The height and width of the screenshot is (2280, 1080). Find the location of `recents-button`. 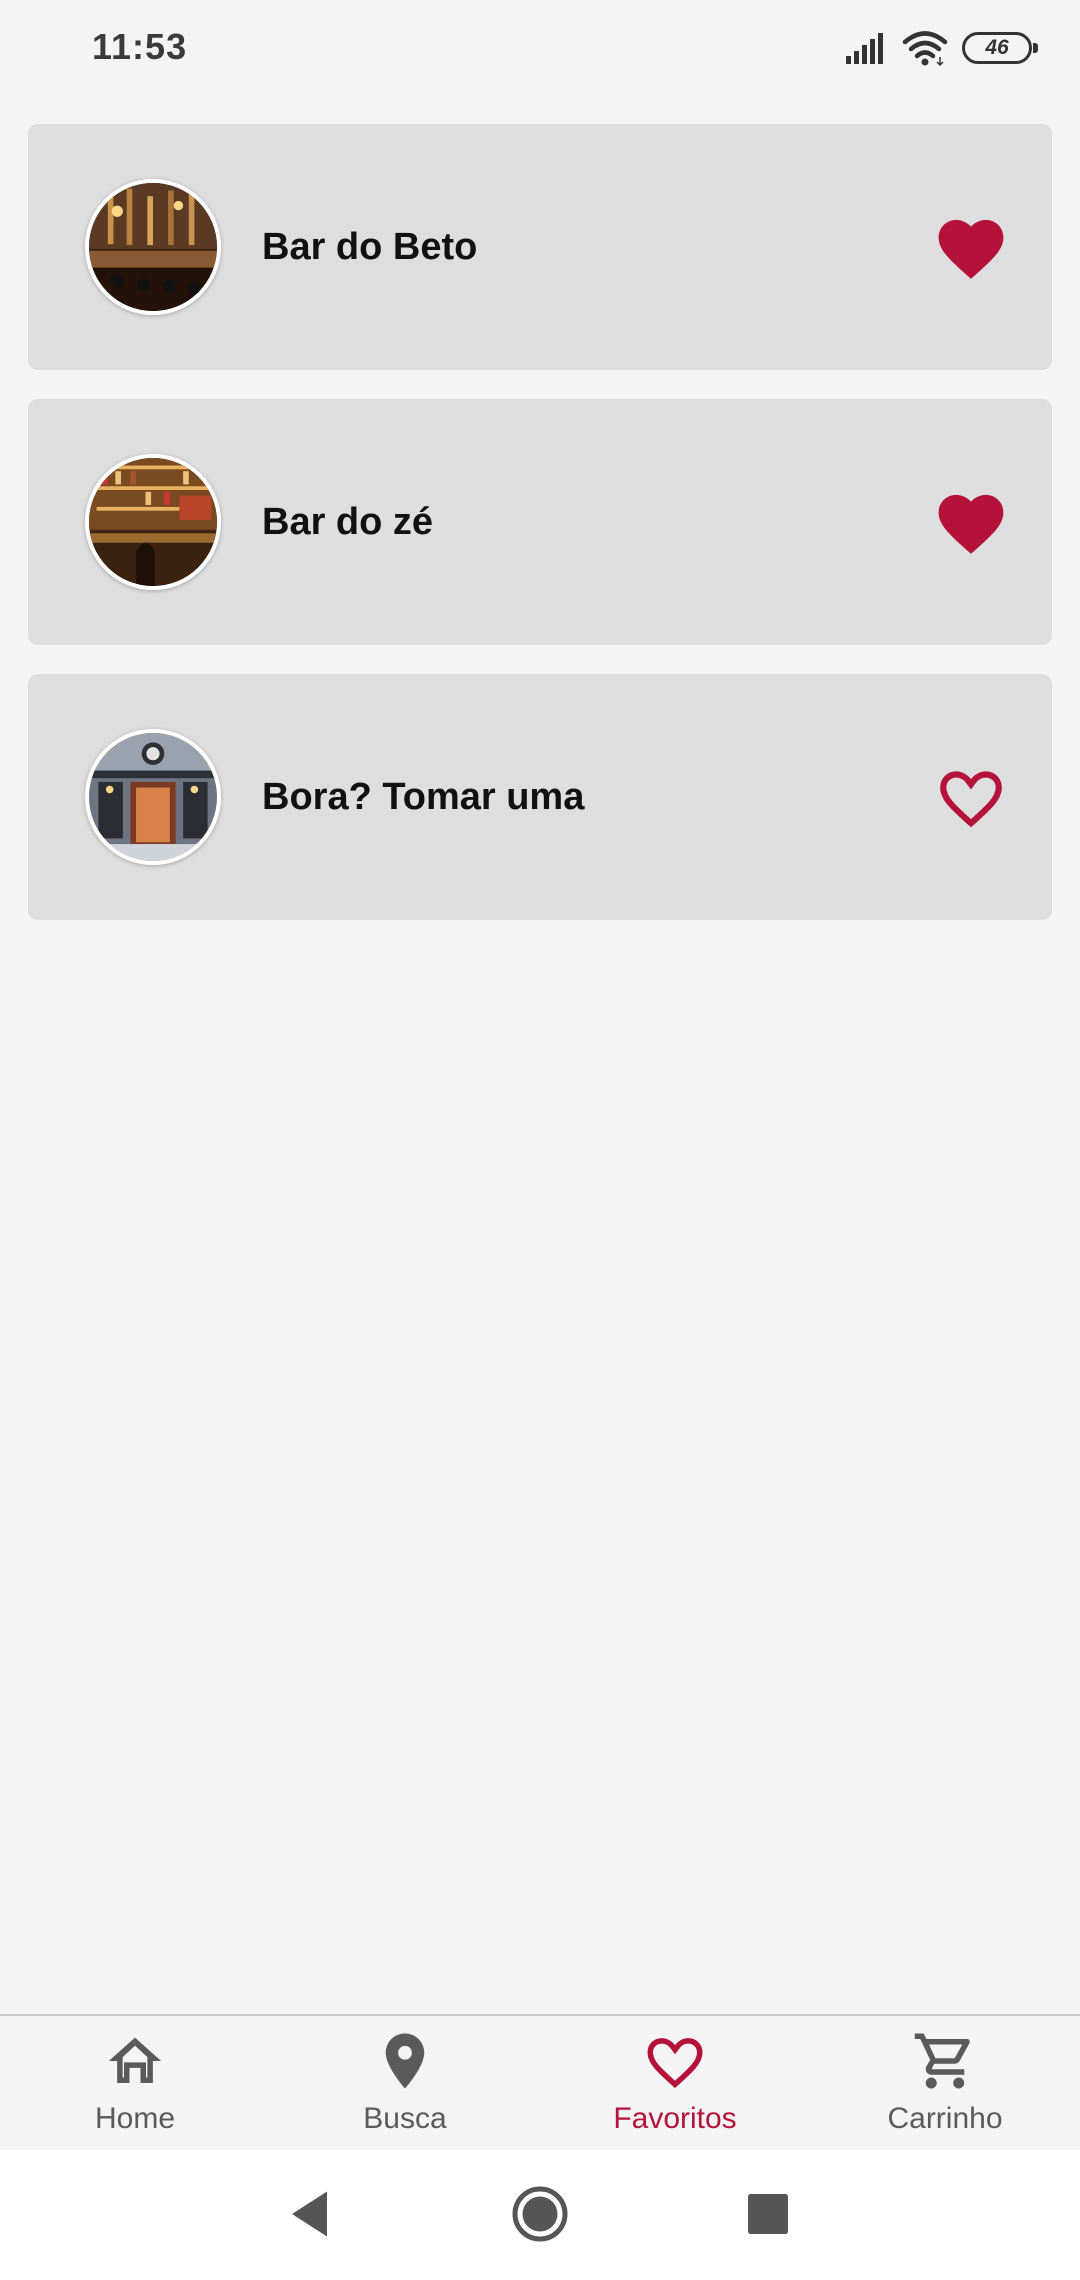

recents-button is located at coordinates (768, 2214).